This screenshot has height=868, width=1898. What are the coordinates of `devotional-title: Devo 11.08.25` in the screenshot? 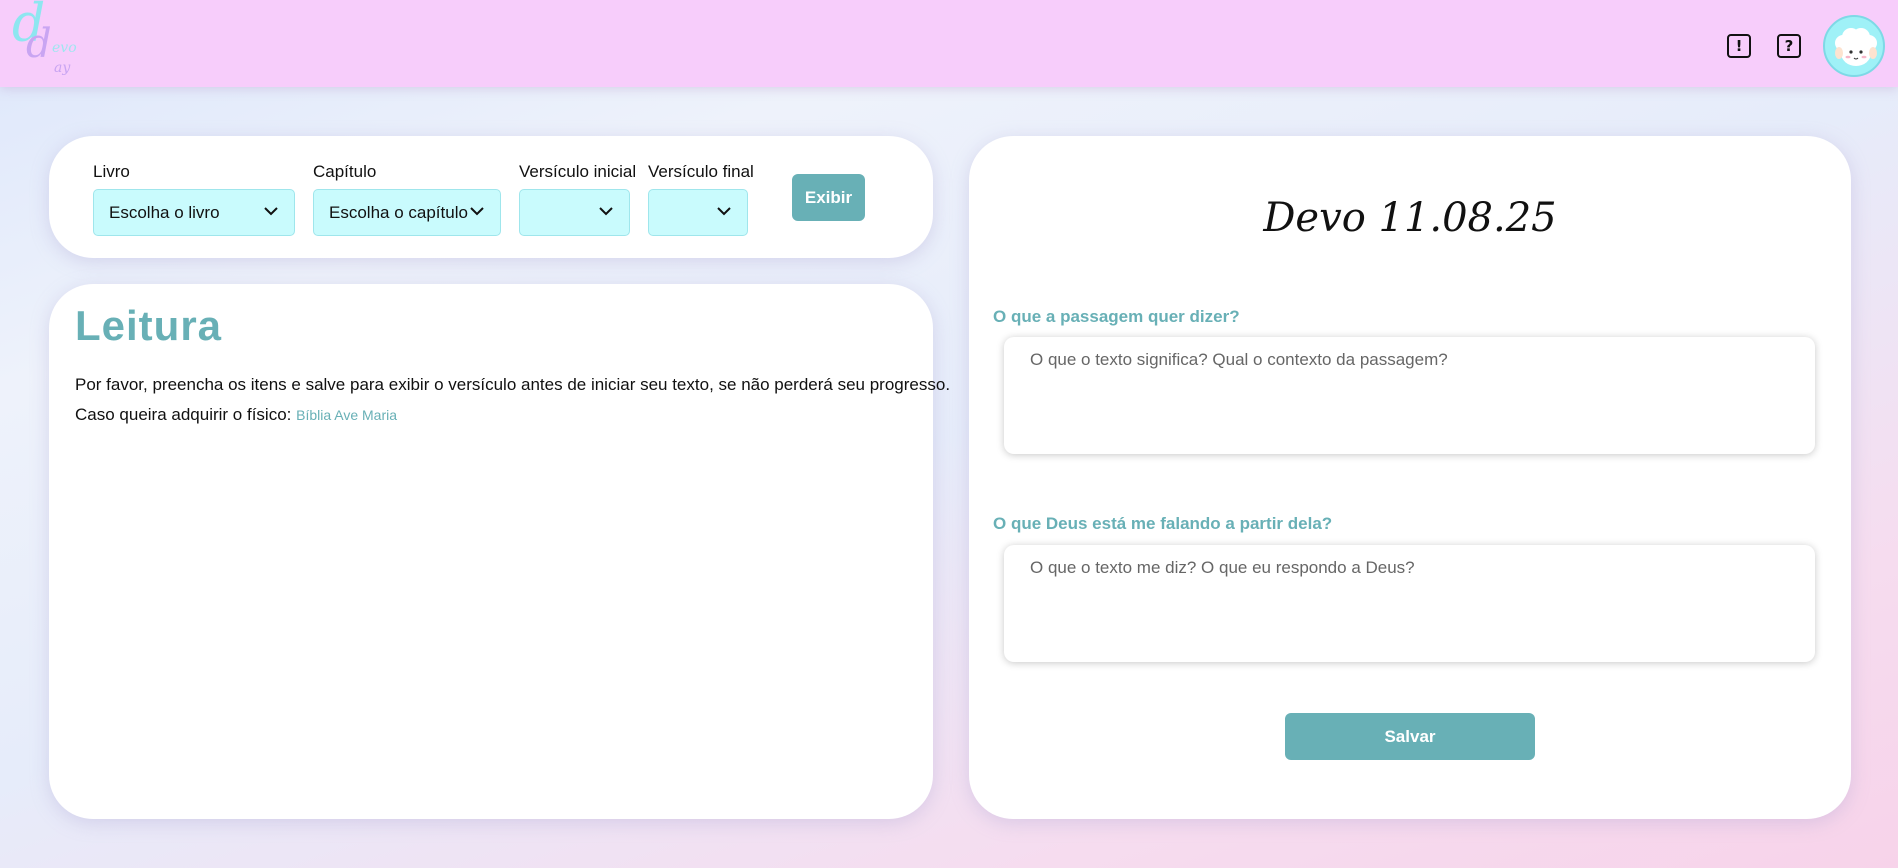 It's located at (1410, 218).